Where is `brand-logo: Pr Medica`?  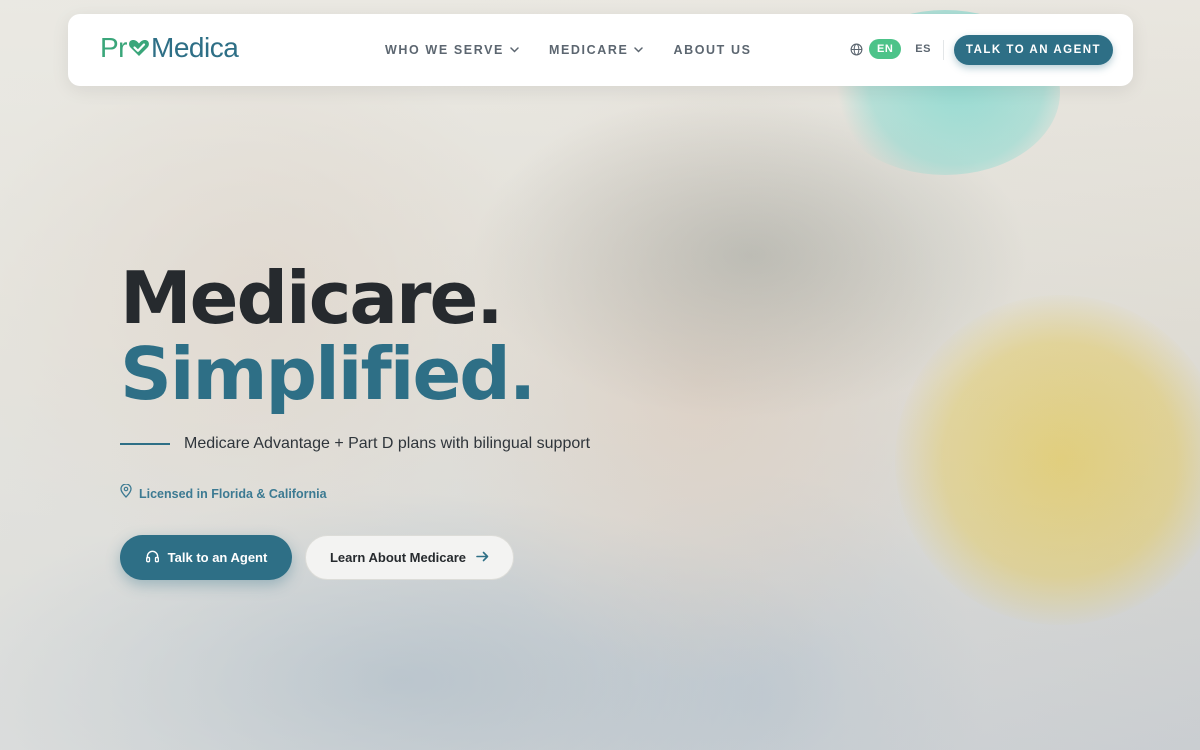
brand-logo: Pr Medica is located at coordinates (169, 48).